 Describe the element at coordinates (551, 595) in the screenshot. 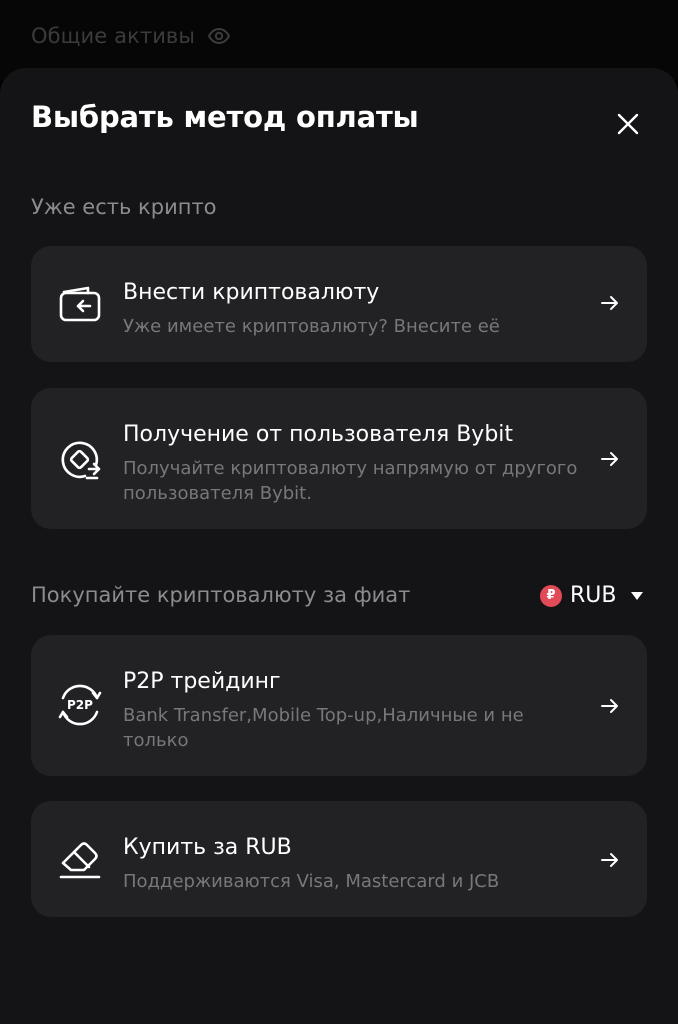

I see `ruble-icon: ₽` at that location.